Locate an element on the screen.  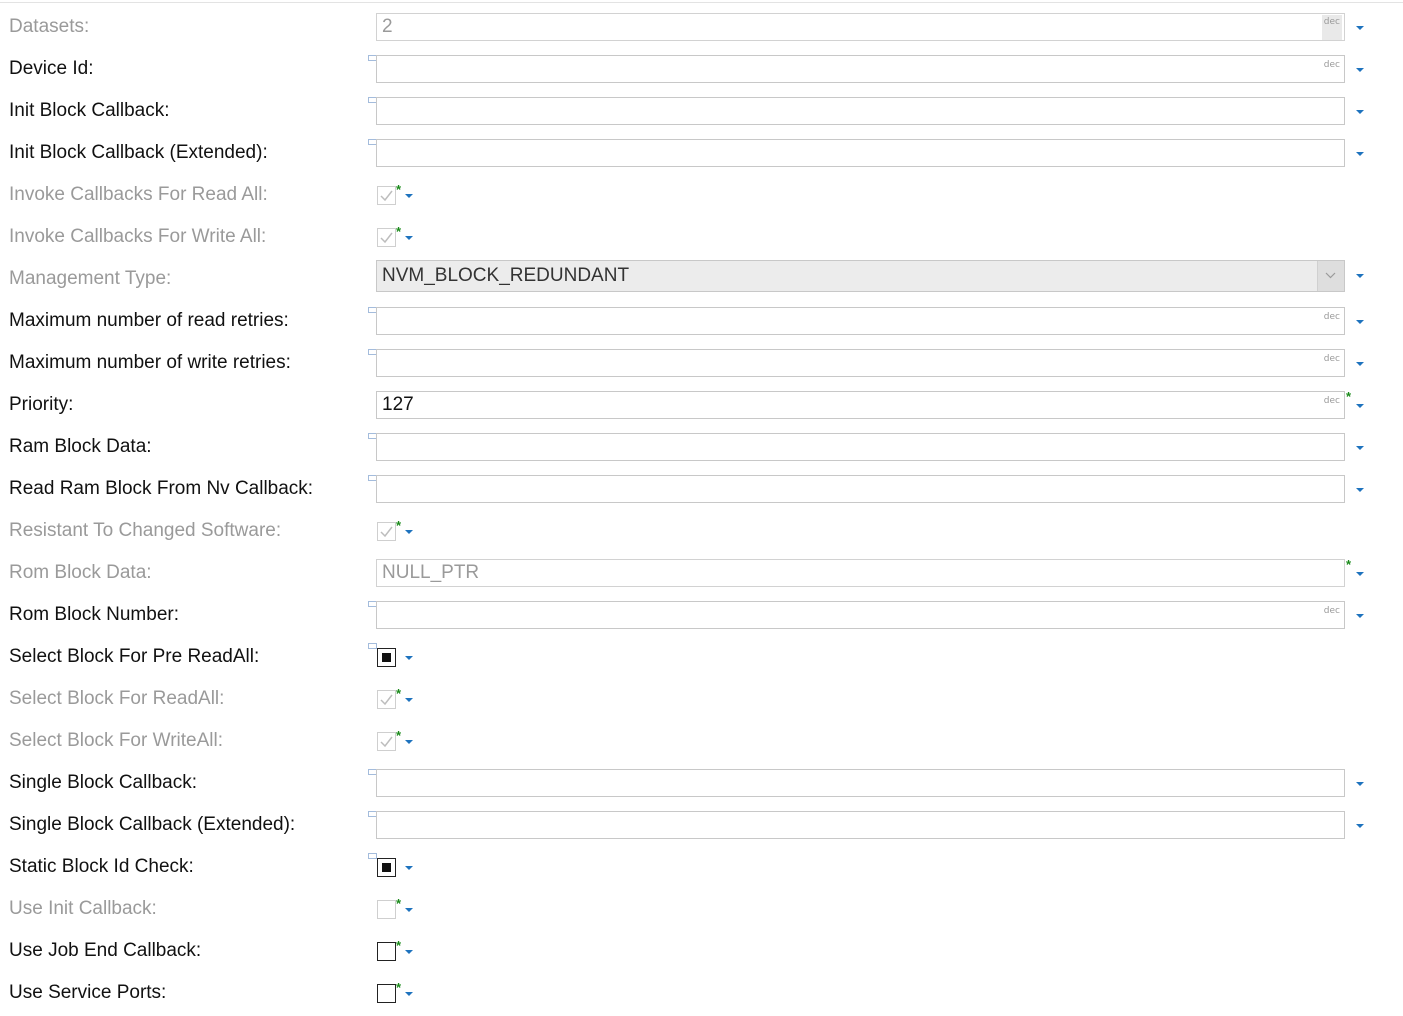
invoke-callbacks-write-all-checkbox is located at coordinates (386, 237).